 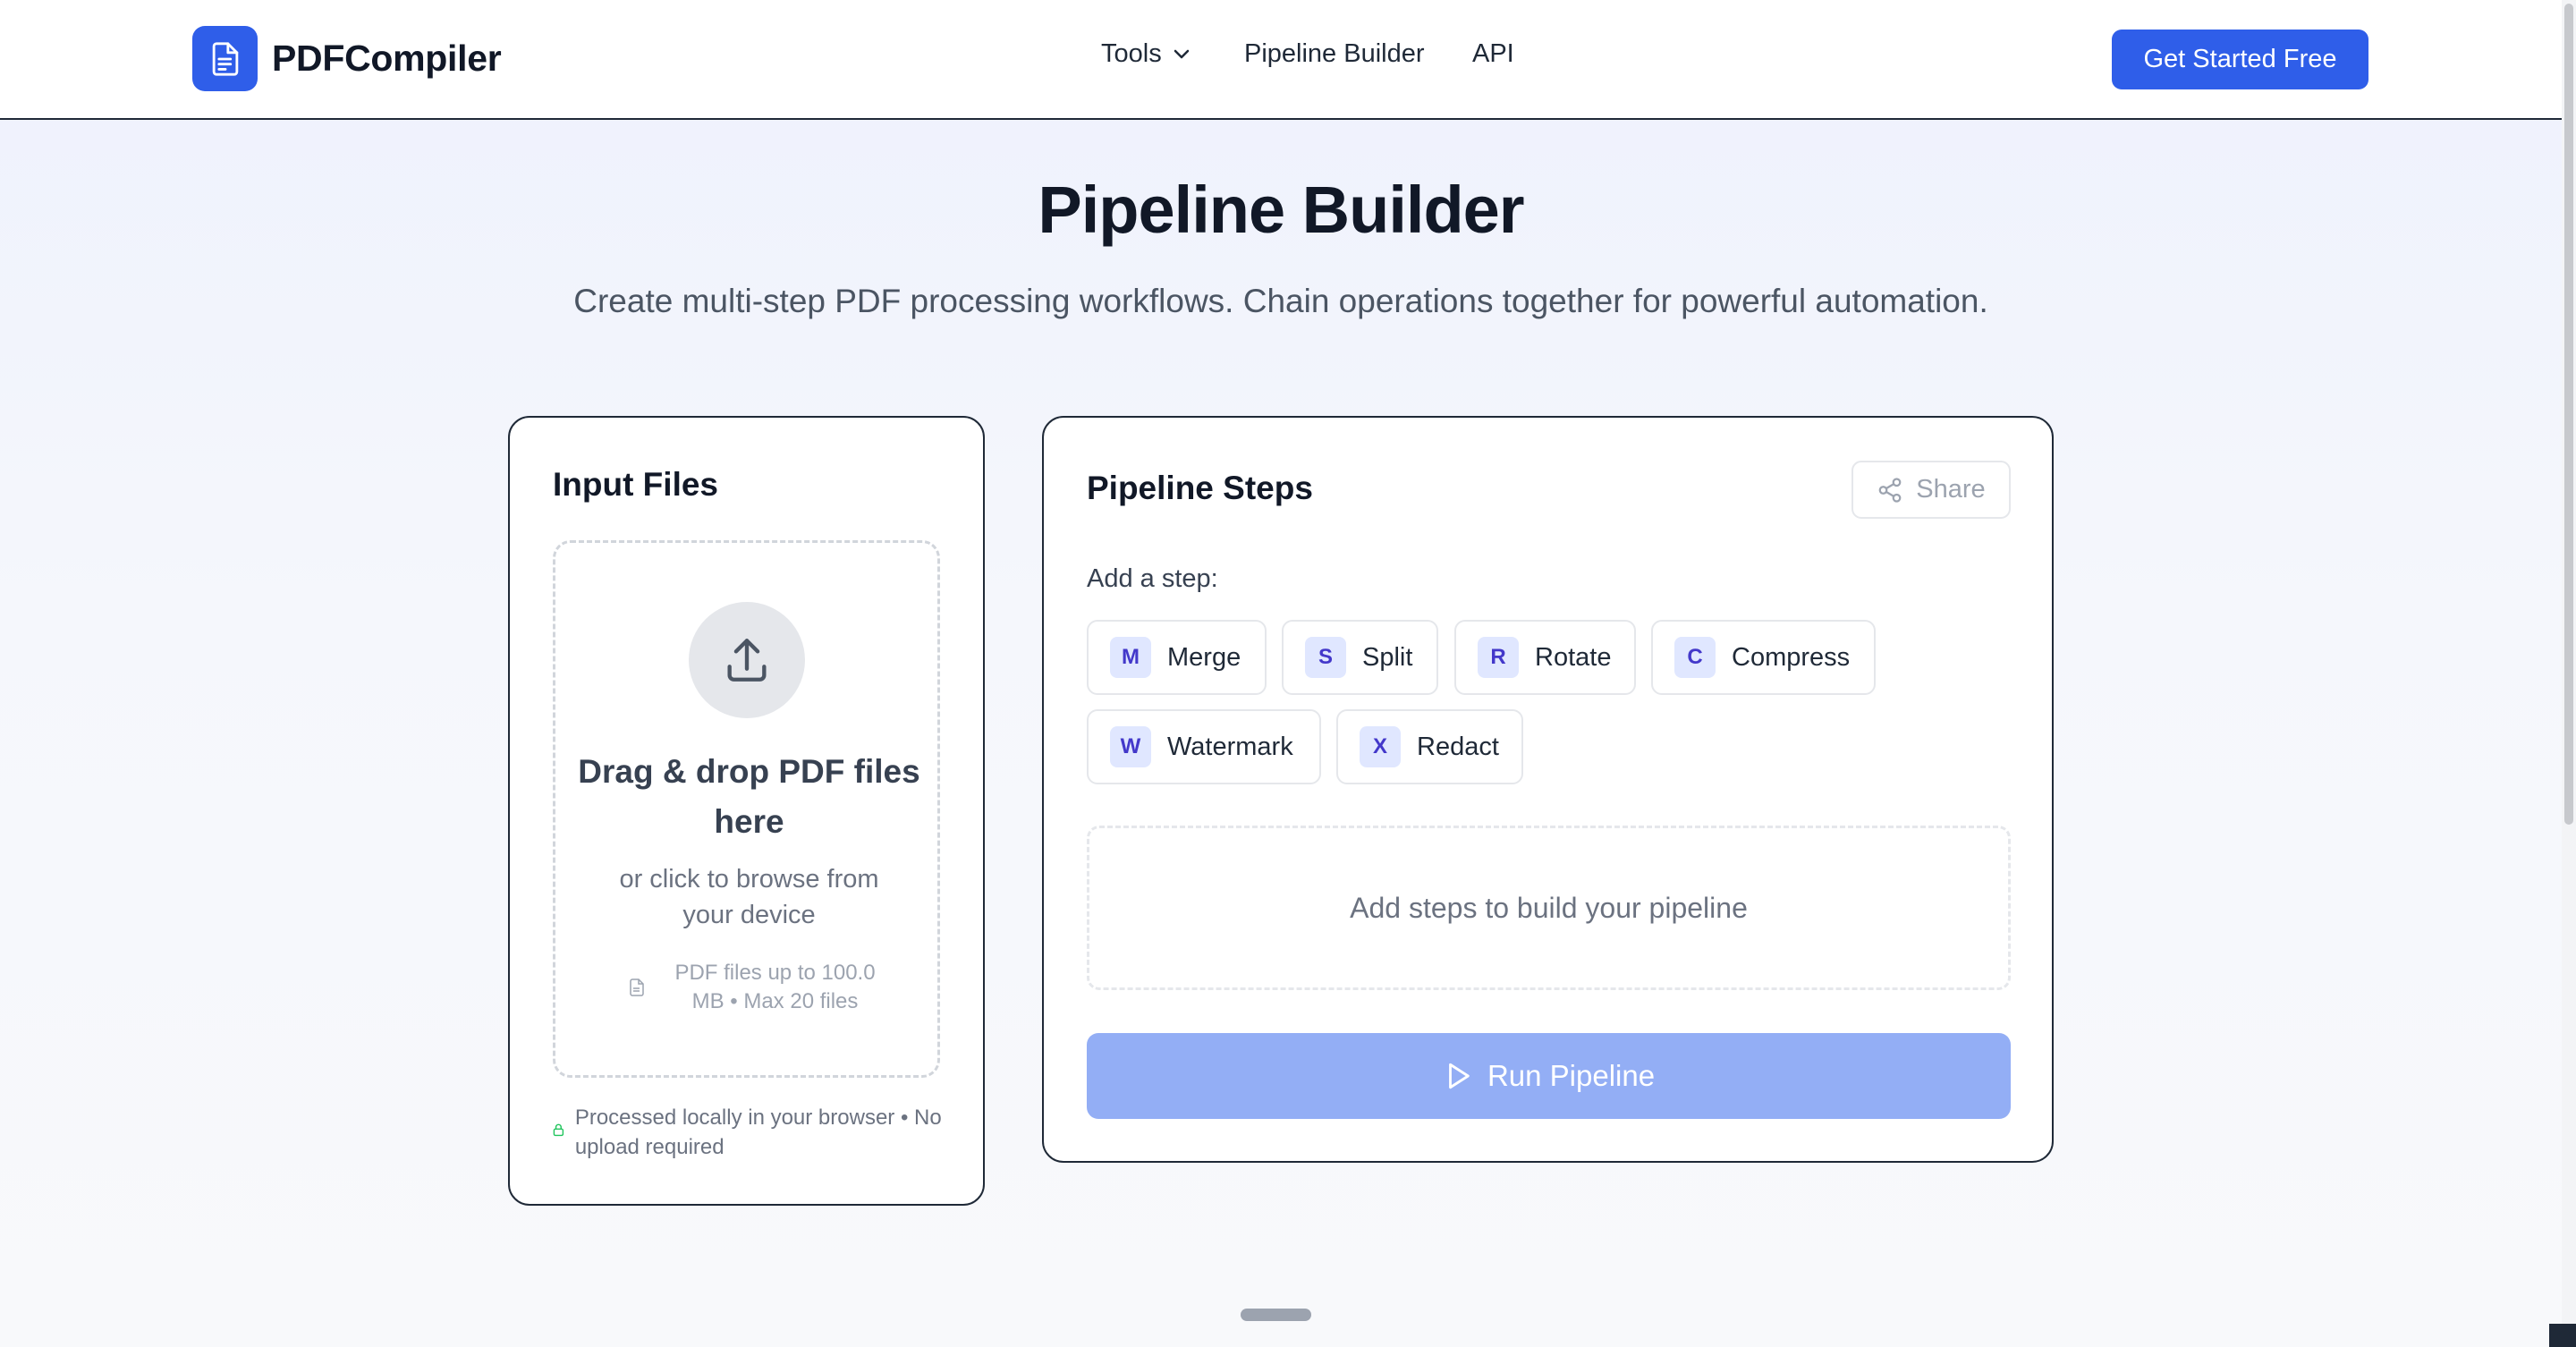 I want to click on drag-handle, so click(x=1276, y=1315).